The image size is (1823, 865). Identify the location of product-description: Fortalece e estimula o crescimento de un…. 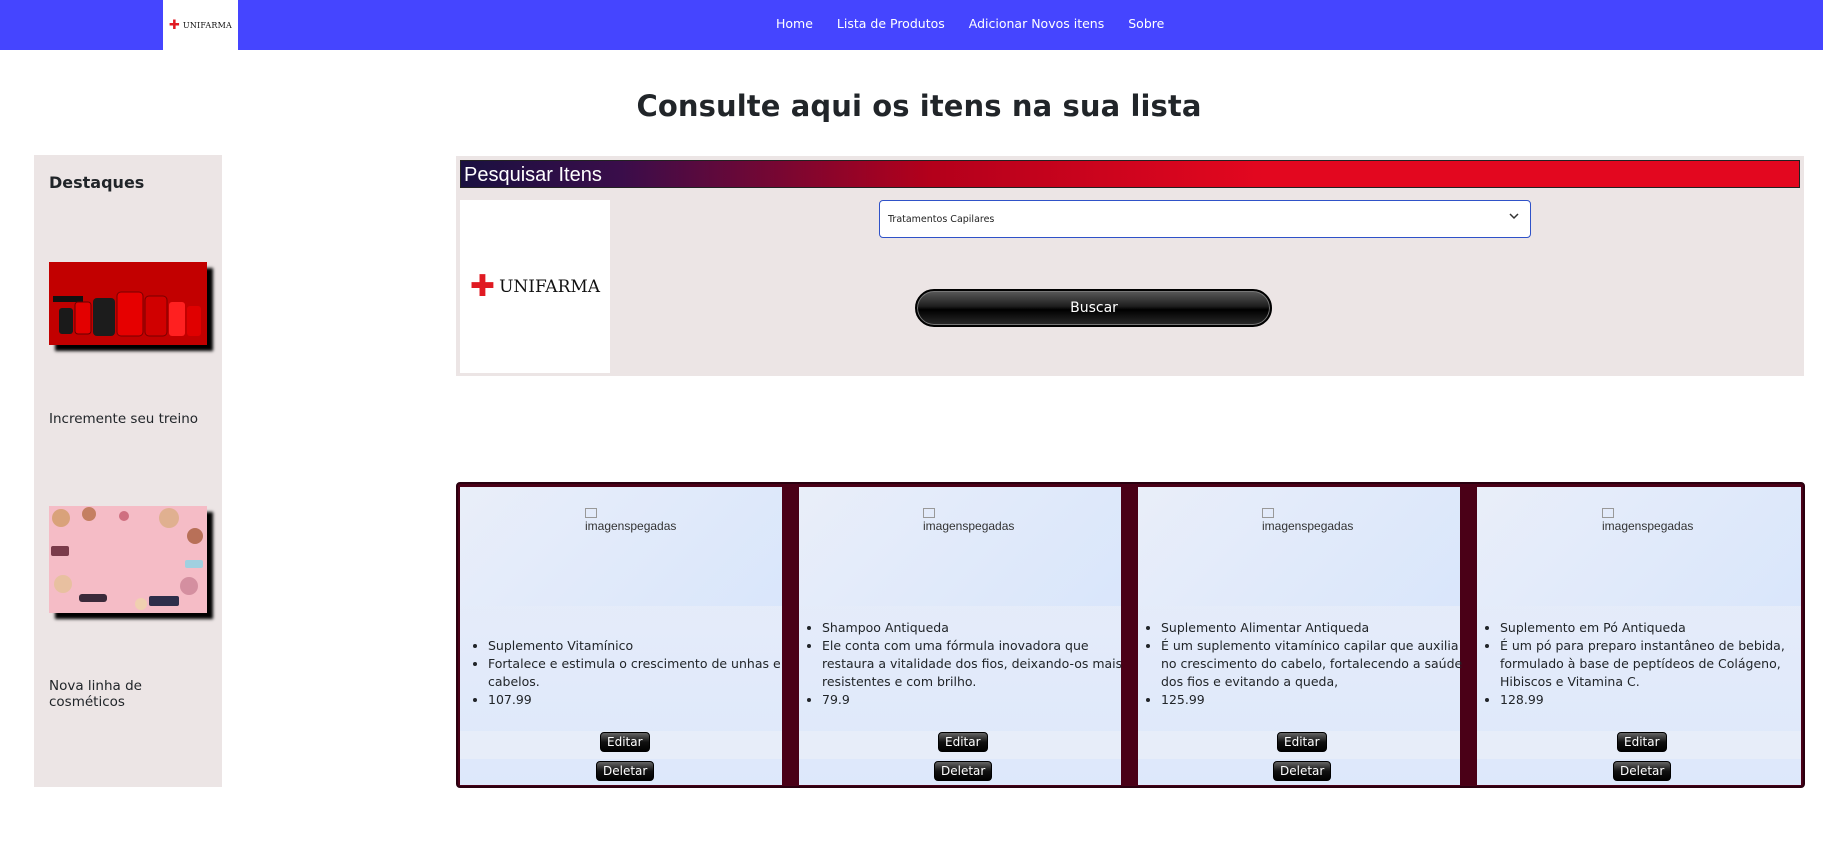
(640, 673).